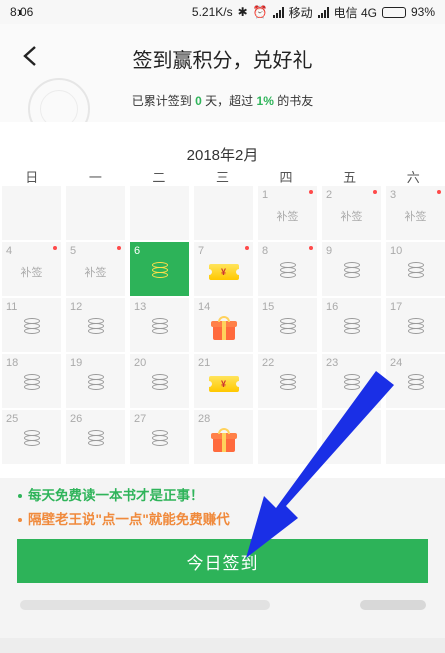 Image resolution: width=445 pixels, height=653 pixels. What do you see at coordinates (12, 307) in the screenshot?
I see `day-number: 11` at bounding box center [12, 307].